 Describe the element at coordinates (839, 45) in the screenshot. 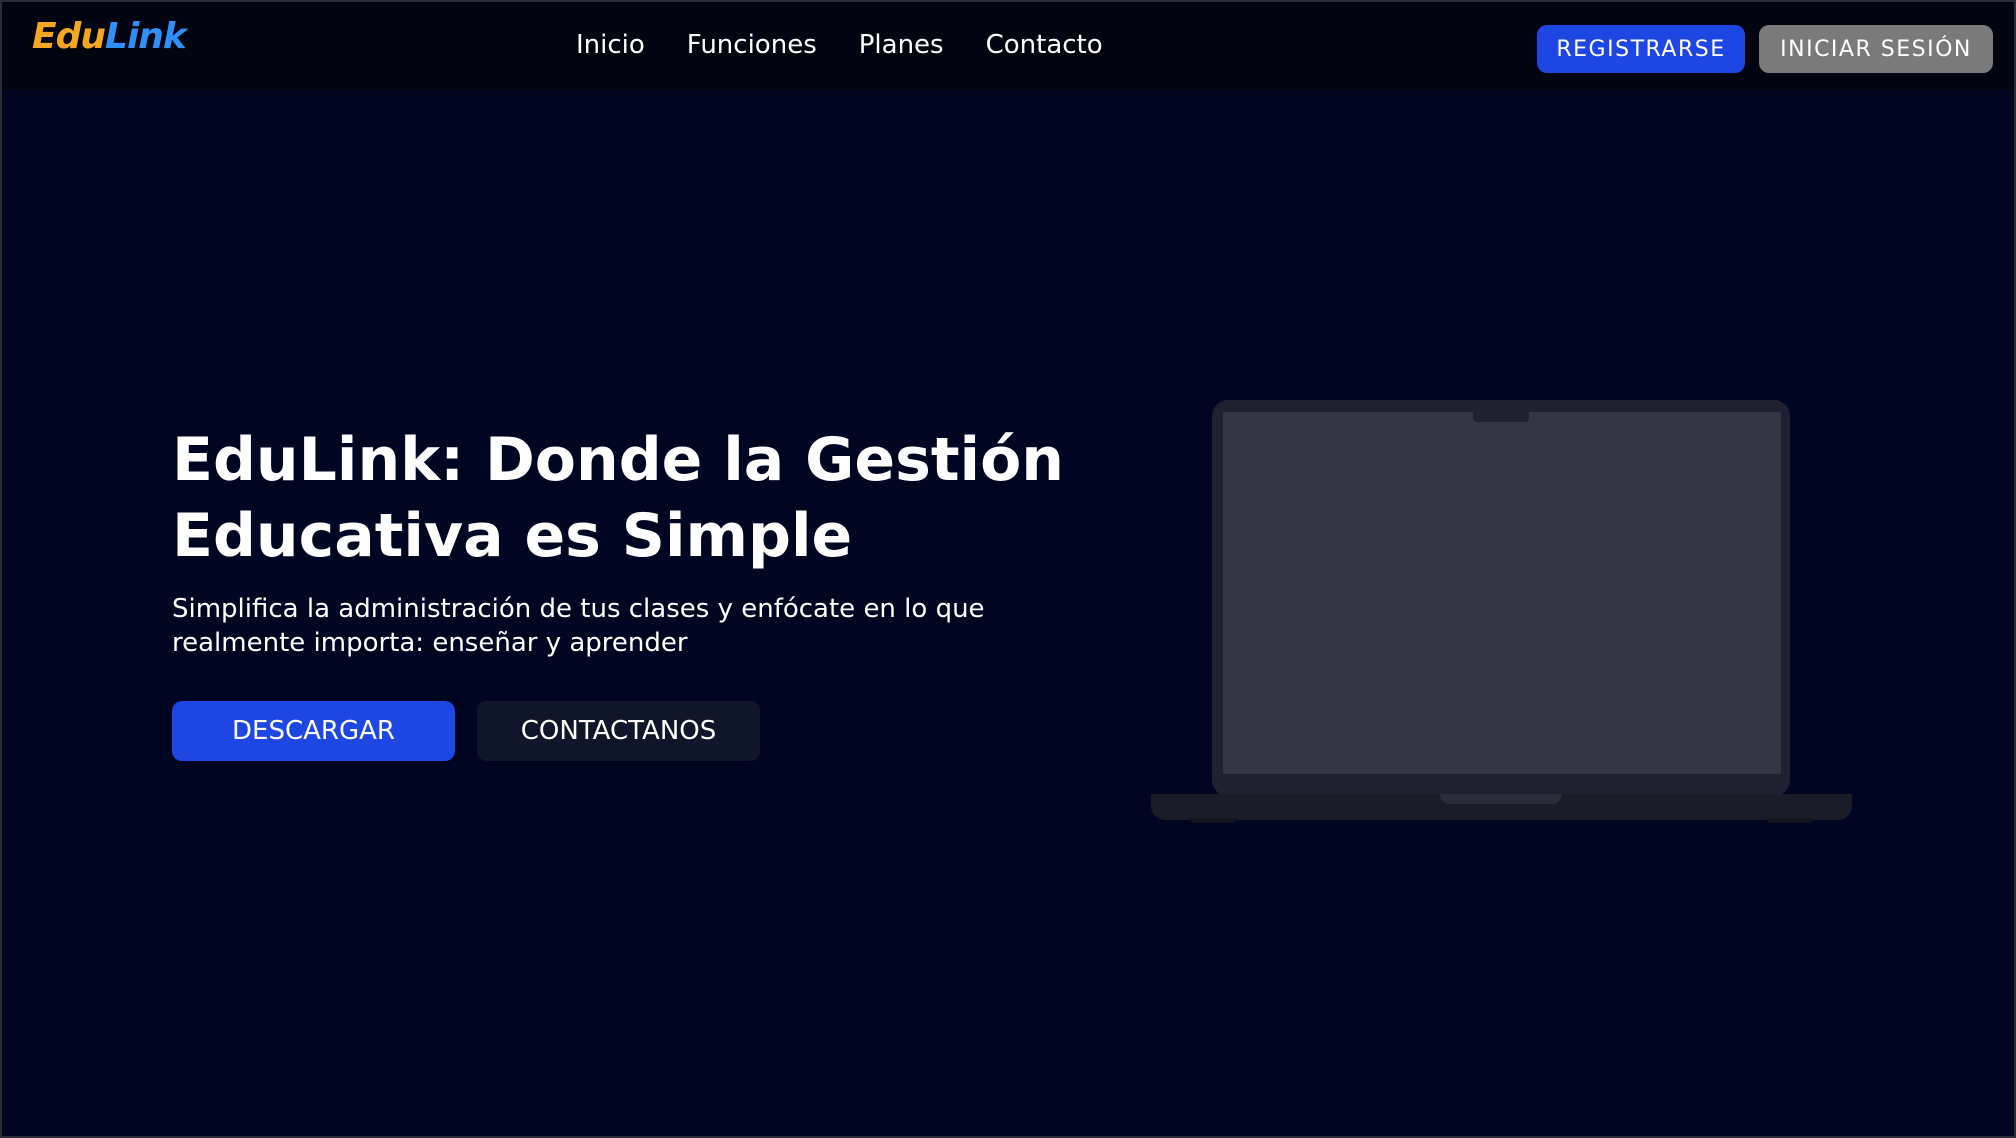

I see `main-nav: Inicio Funciones Planes Contacto` at that location.